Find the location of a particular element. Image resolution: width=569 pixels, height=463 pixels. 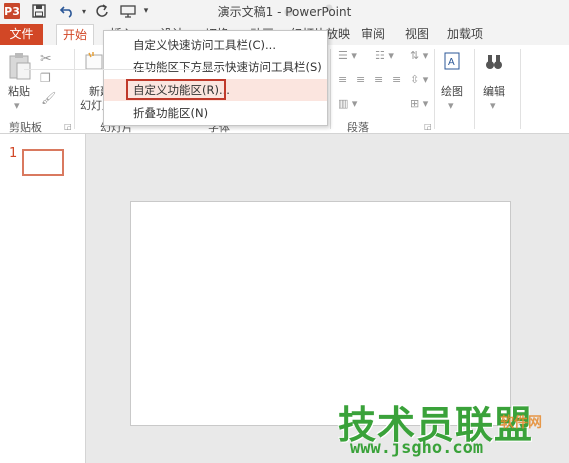

slide-thumbnail-pane is located at coordinates (43, 298).